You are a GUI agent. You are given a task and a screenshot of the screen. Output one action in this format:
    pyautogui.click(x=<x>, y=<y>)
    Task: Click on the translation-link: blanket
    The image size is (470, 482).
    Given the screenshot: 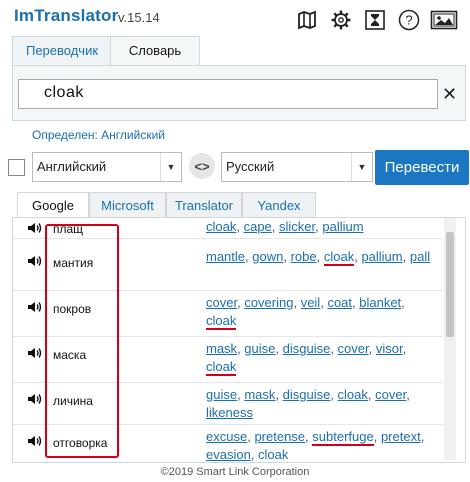 What is the action you would take?
    pyautogui.click(x=380, y=302)
    